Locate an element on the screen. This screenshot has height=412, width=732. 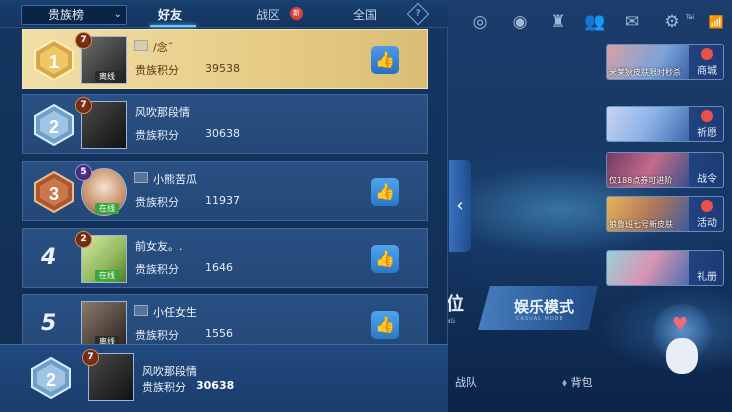
shop-card-caption: 米莱狄皮肤限时秒杀 is located at coordinates (645, 72).